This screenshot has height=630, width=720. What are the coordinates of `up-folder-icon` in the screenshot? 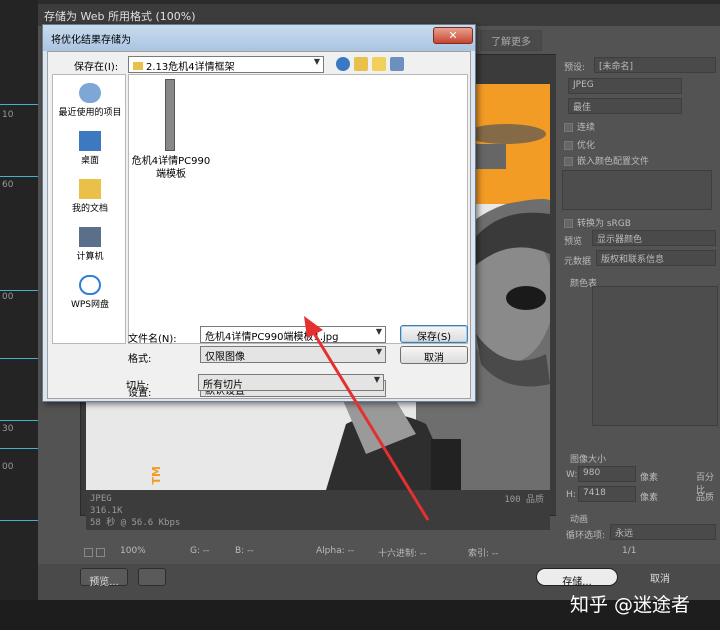 It's located at (361, 64).